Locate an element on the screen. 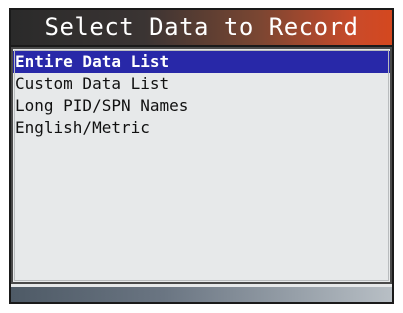  soft-key-bar is located at coordinates (201, 293).